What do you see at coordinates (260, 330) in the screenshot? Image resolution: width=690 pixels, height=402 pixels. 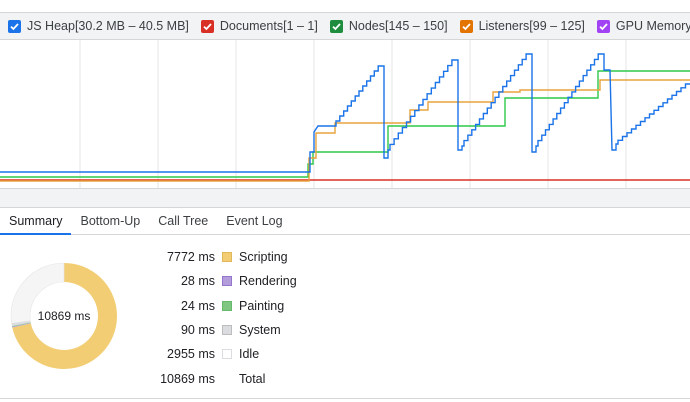 I see `summary-label: System` at bounding box center [260, 330].